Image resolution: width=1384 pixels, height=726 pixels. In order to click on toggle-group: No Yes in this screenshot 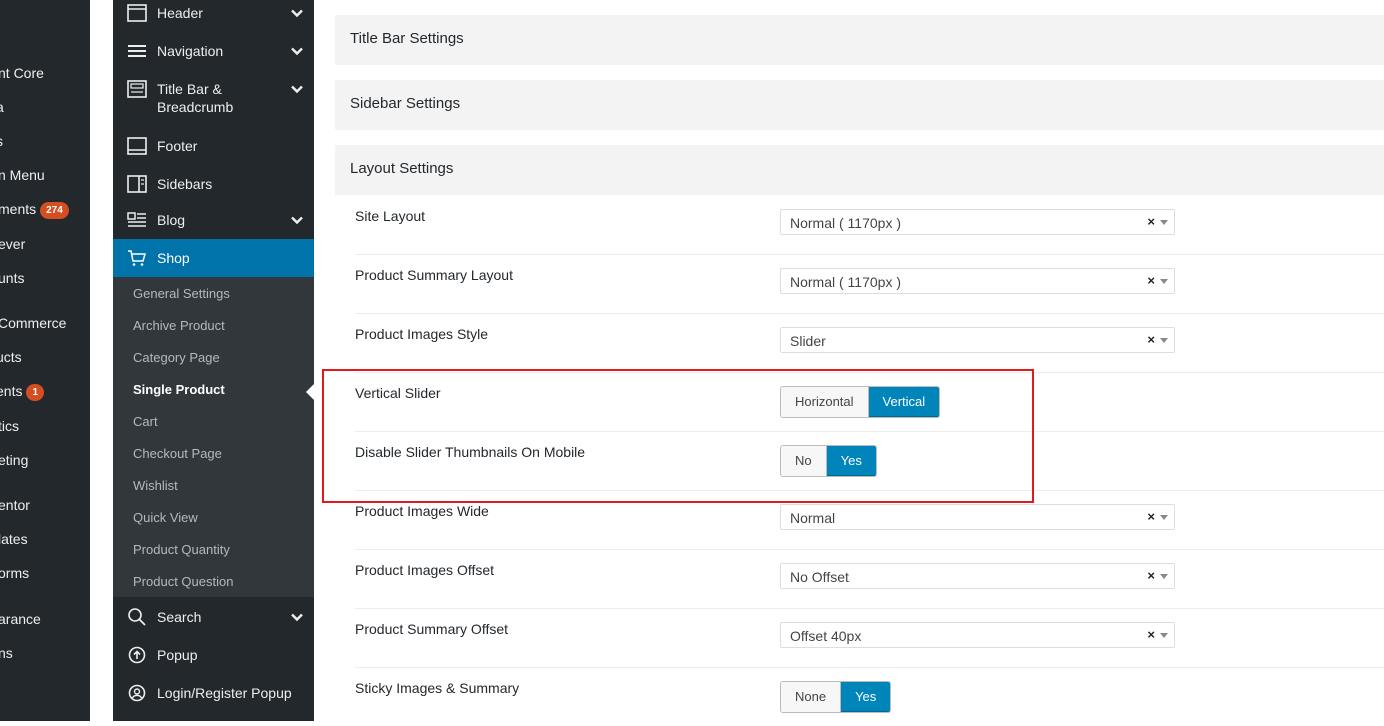, I will do `click(828, 461)`.